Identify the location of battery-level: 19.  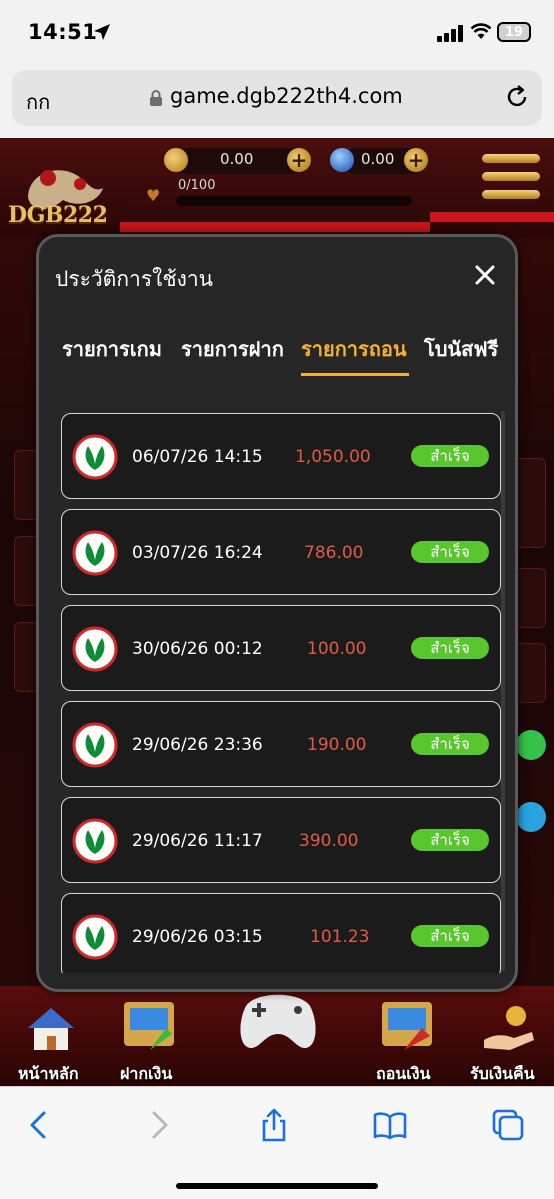
(514, 32).